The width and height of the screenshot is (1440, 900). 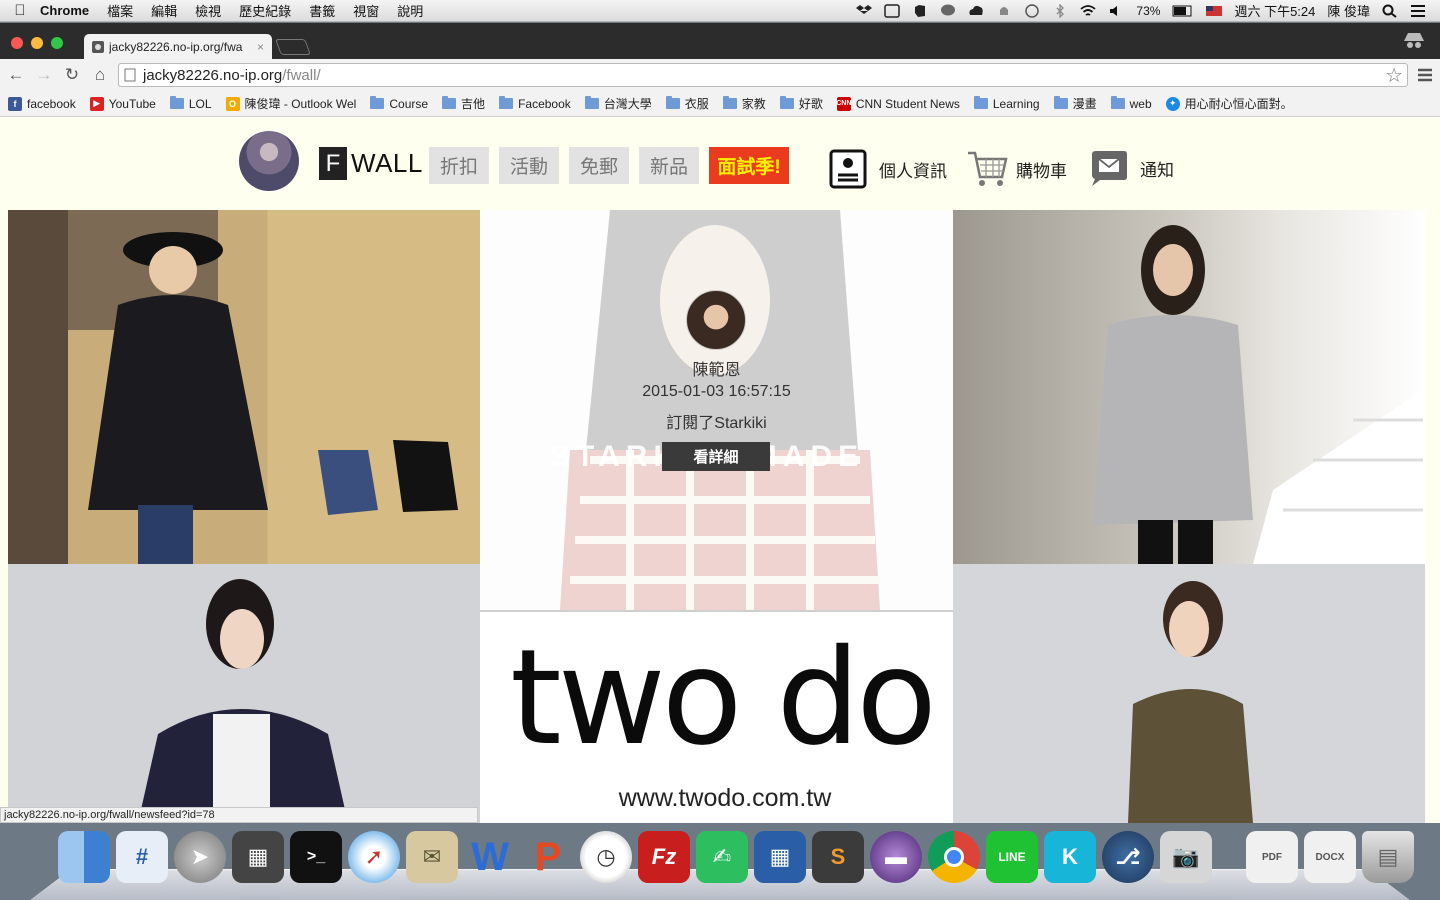 What do you see at coordinates (269, 161) in the screenshot?
I see `user-avatar` at bounding box center [269, 161].